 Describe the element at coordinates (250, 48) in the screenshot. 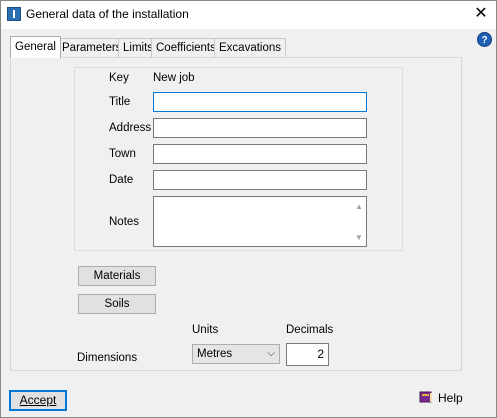

I see `tab-excavations: Excavations` at that location.